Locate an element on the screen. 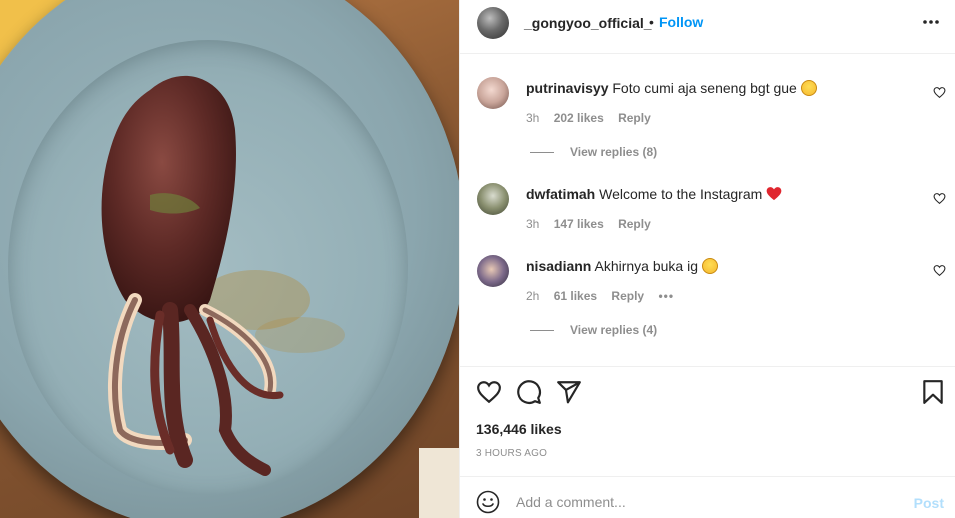 The image size is (955, 518). save-bookmark-icon is located at coordinates (933, 392).